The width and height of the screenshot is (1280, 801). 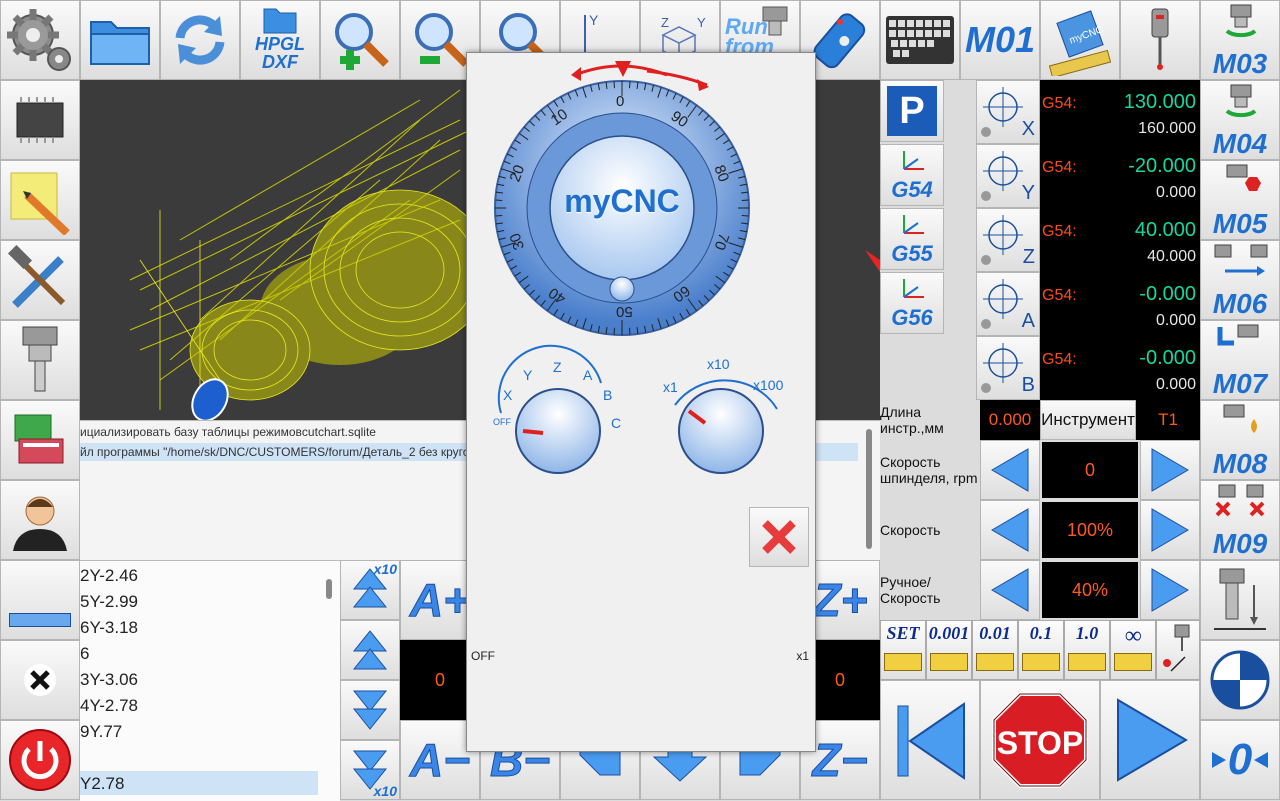 What do you see at coordinates (1040, 740) in the screenshot?
I see `stop-button: STOP` at bounding box center [1040, 740].